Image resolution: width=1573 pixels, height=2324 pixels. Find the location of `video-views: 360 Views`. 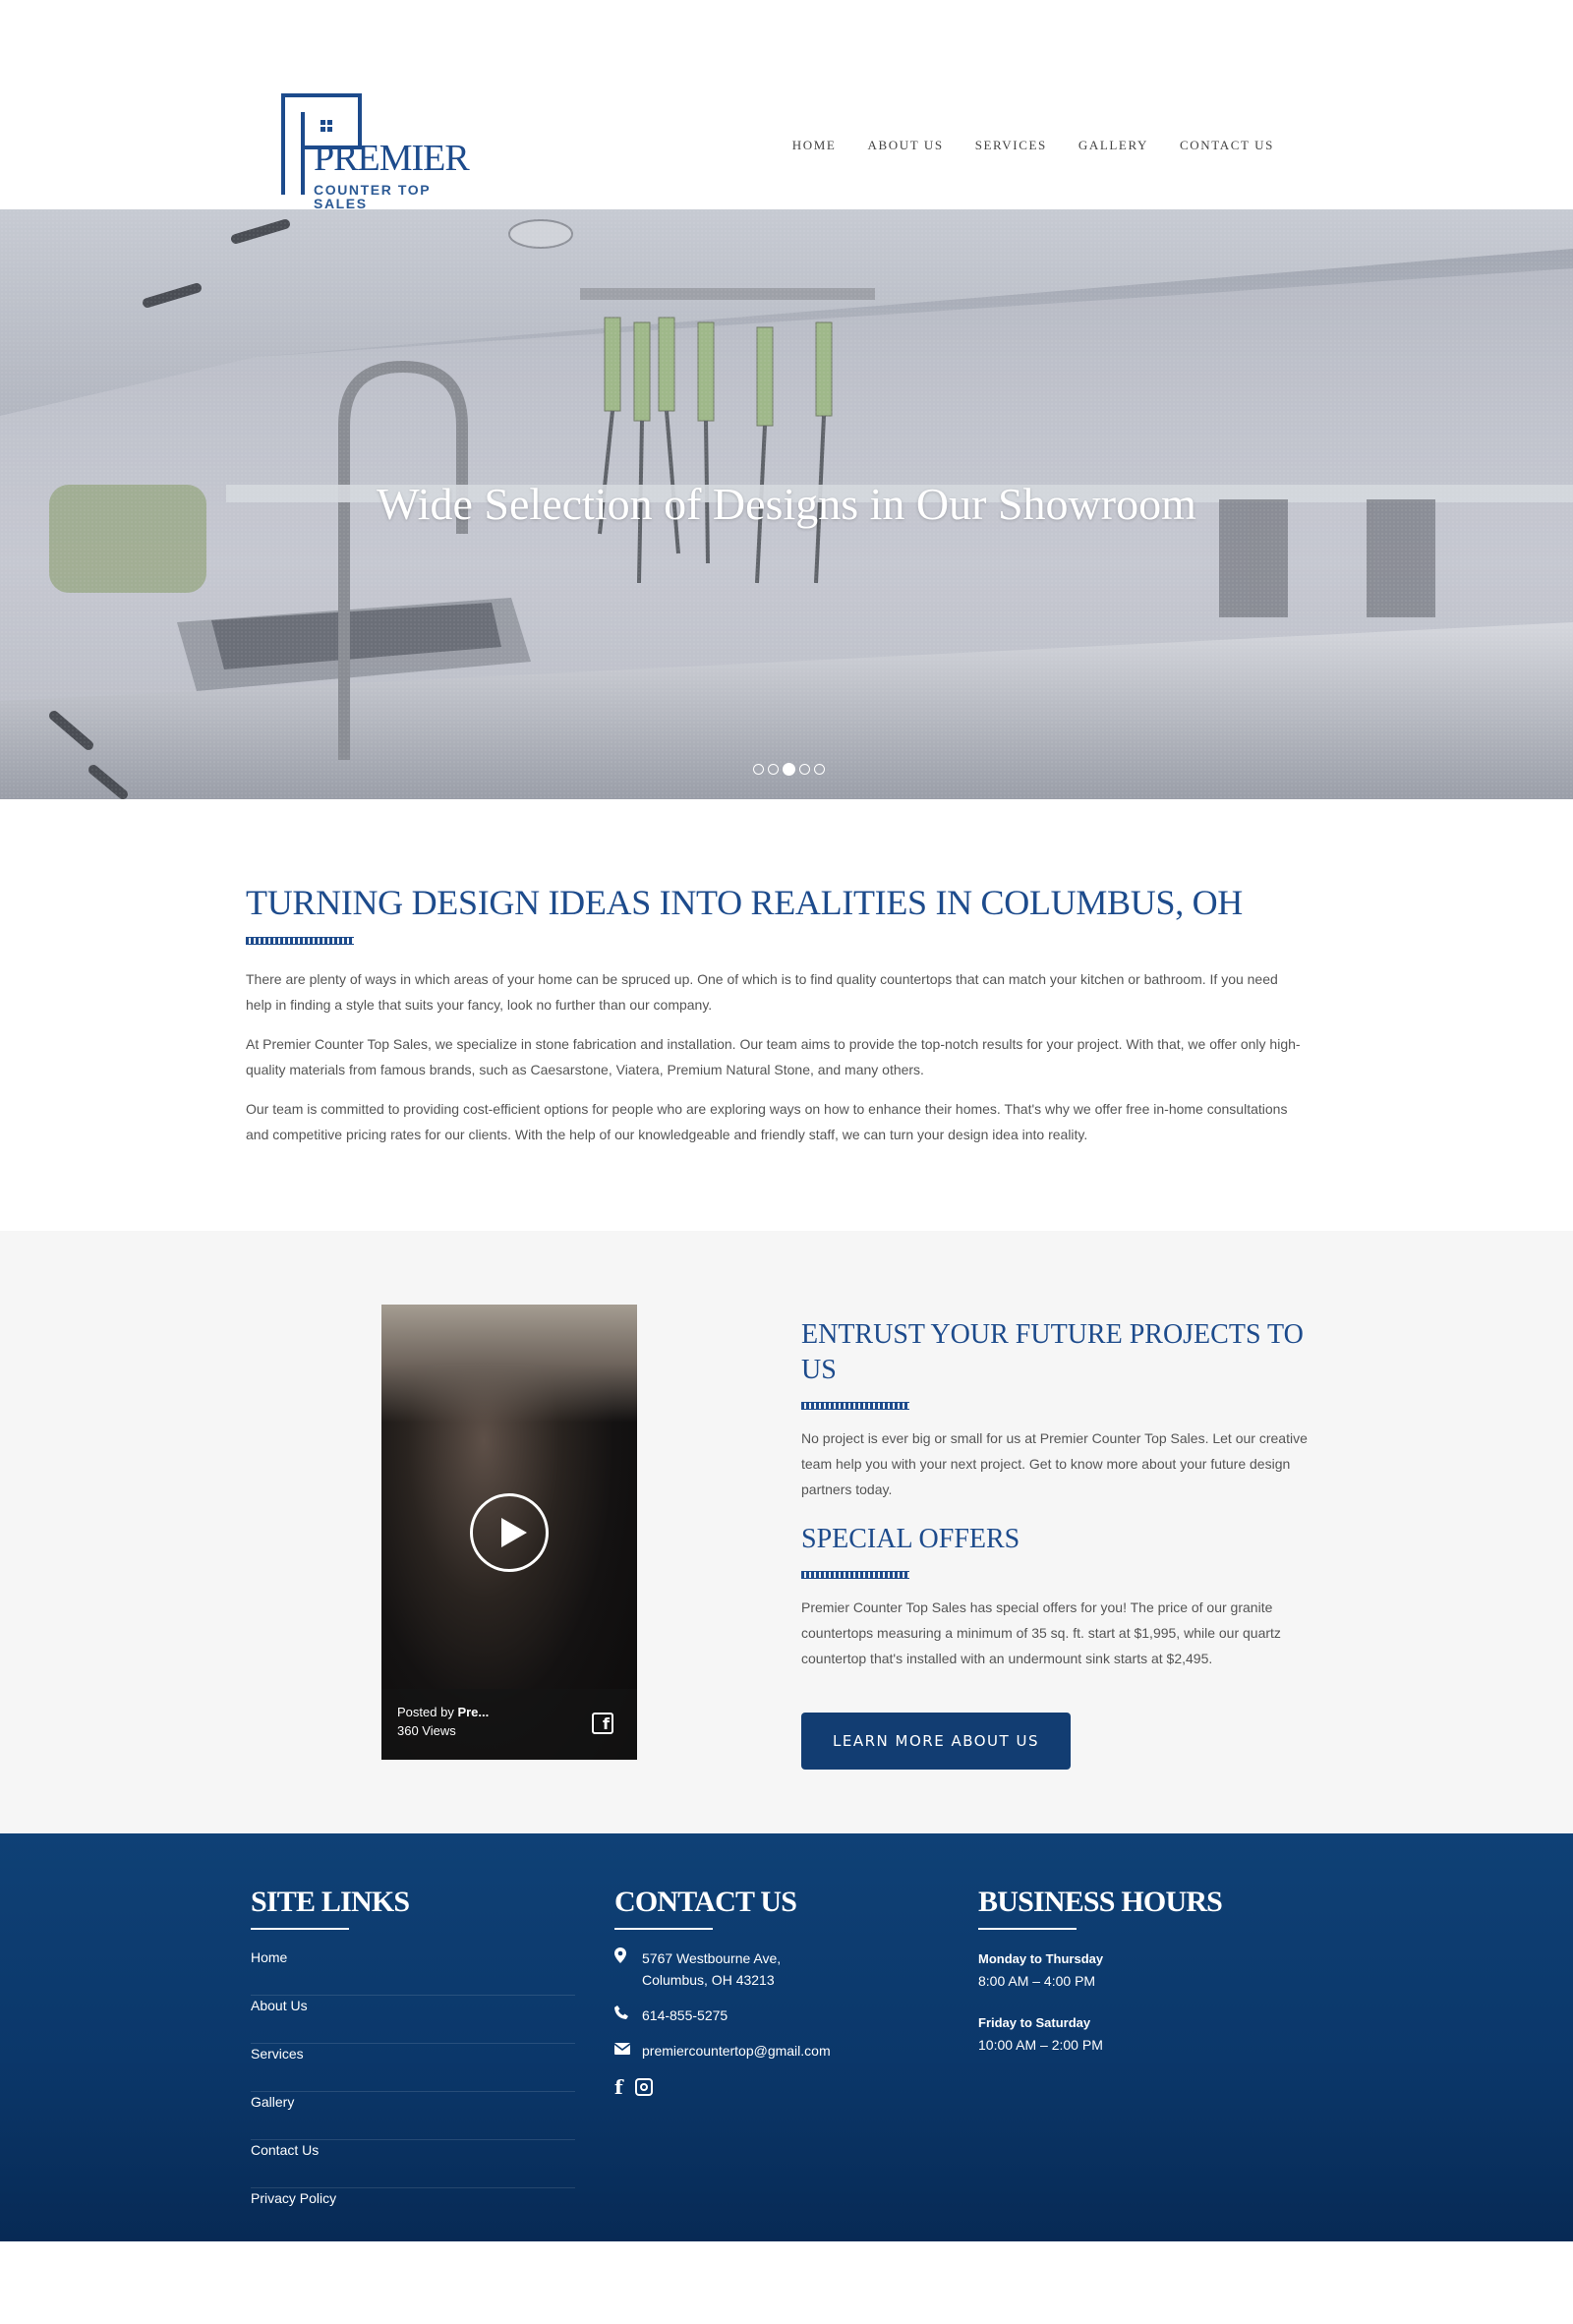

video-views: 360 Views is located at coordinates (426, 1730).